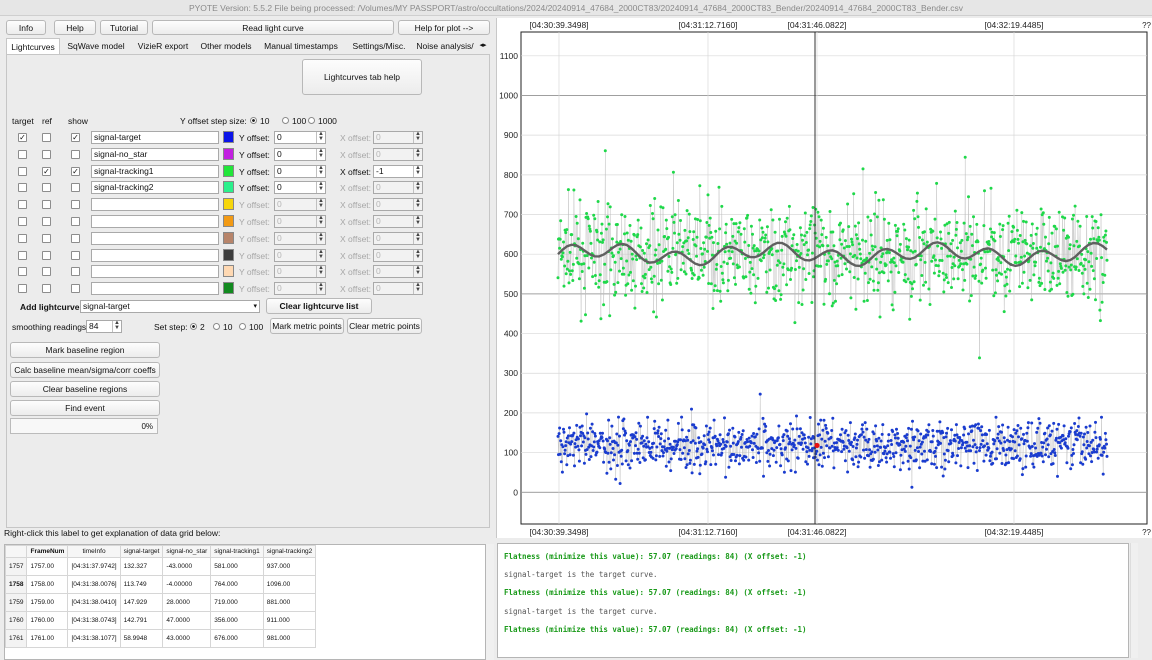 This screenshot has height=660, width=1152. What do you see at coordinates (187, 620) in the screenshot?
I see `grid-cell: 47.0000` at bounding box center [187, 620].